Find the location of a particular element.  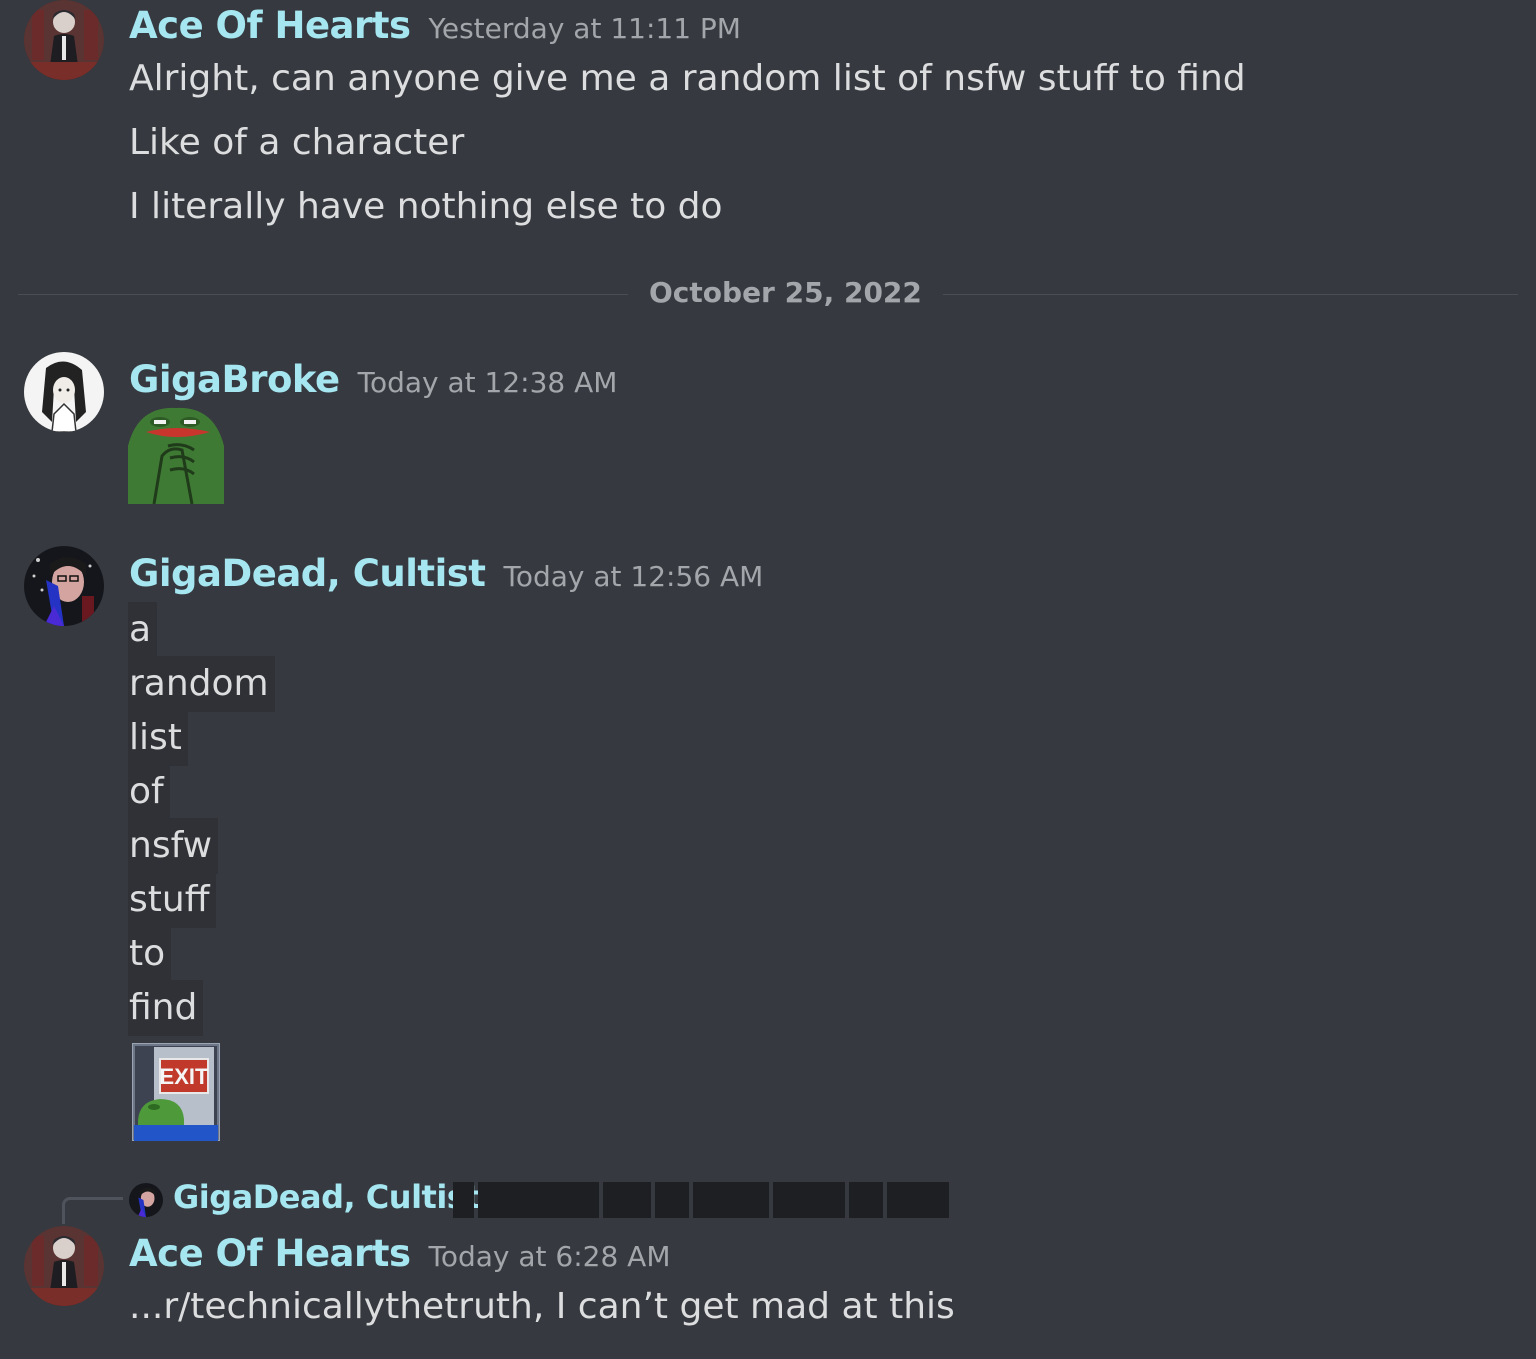

message-text: Like of a character is located at coordinates (297, 142).